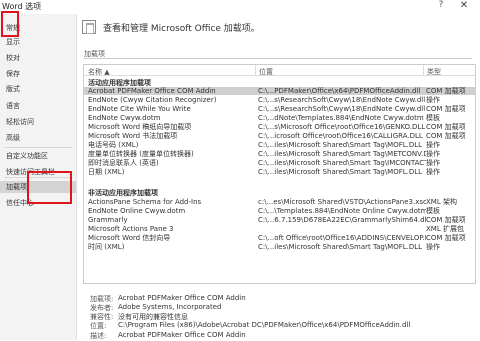  What do you see at coordinates (441, 6) in the screenshot?
I see `help-button: ?` at bounding box center [441, 6].